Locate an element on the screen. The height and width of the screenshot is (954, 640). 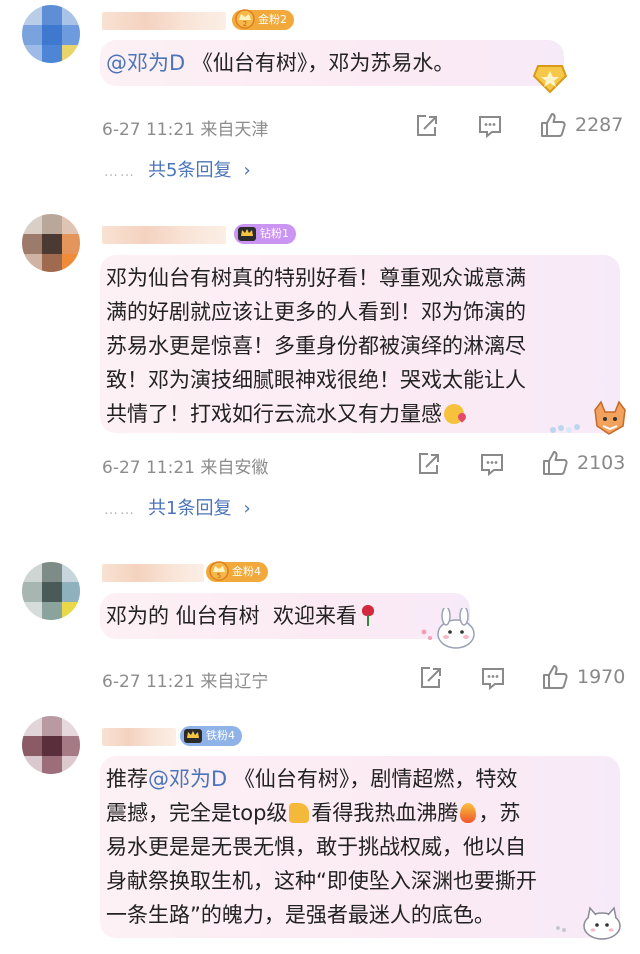
comment-text: 邓为的 仙台有树 欢迎来看 is located at coordinates (285, 616).